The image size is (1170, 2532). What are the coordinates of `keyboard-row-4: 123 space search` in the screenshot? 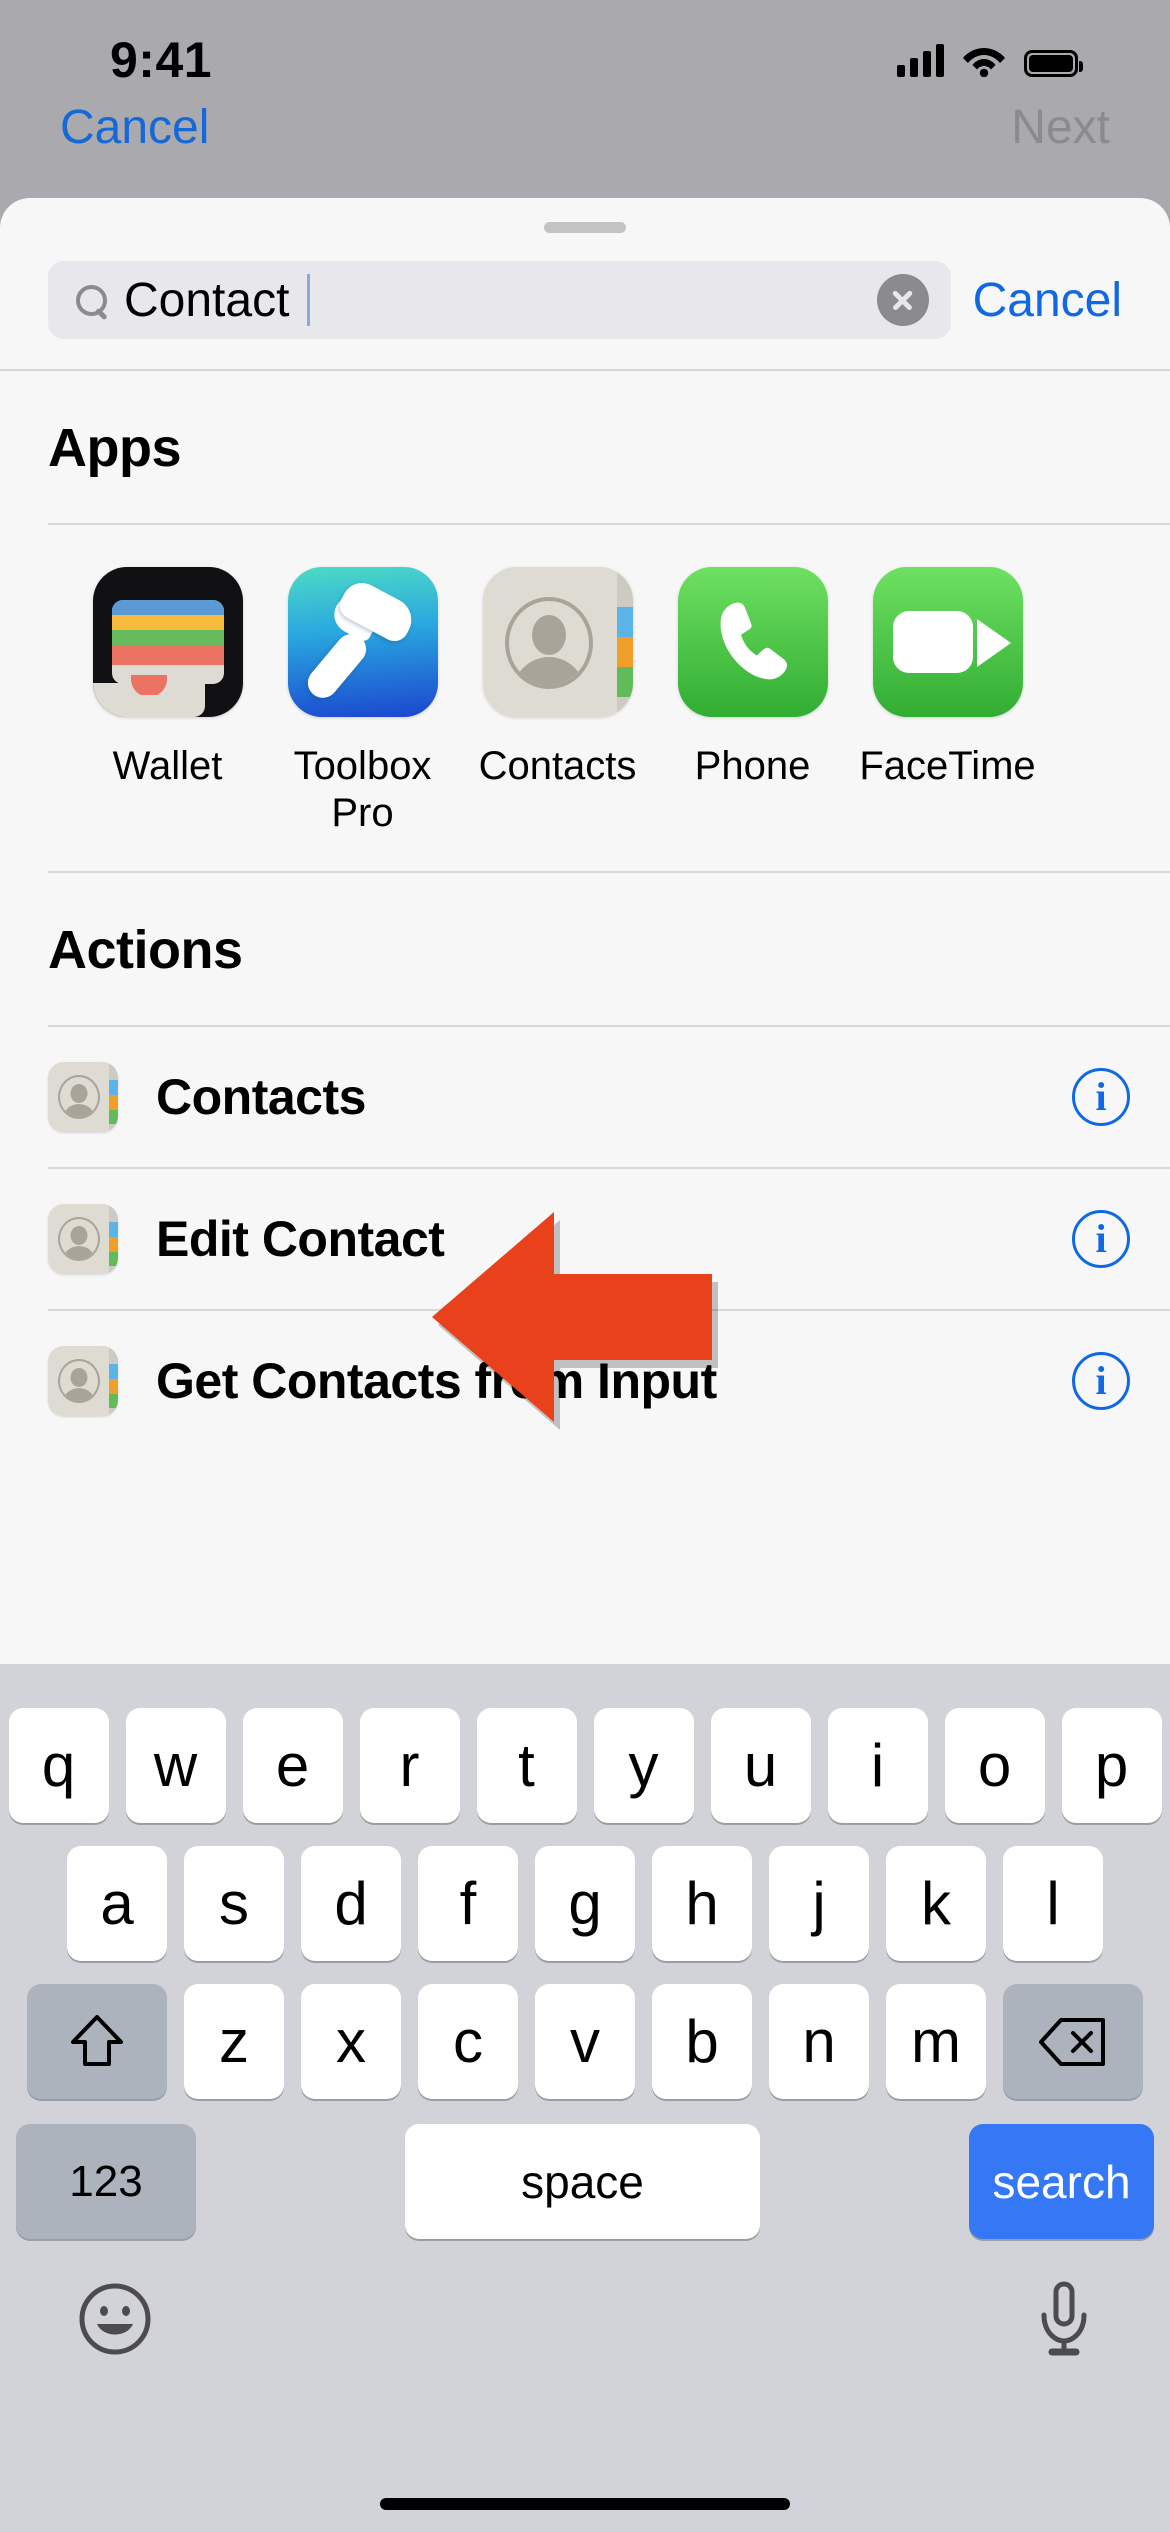 It's located at (585, 2169).